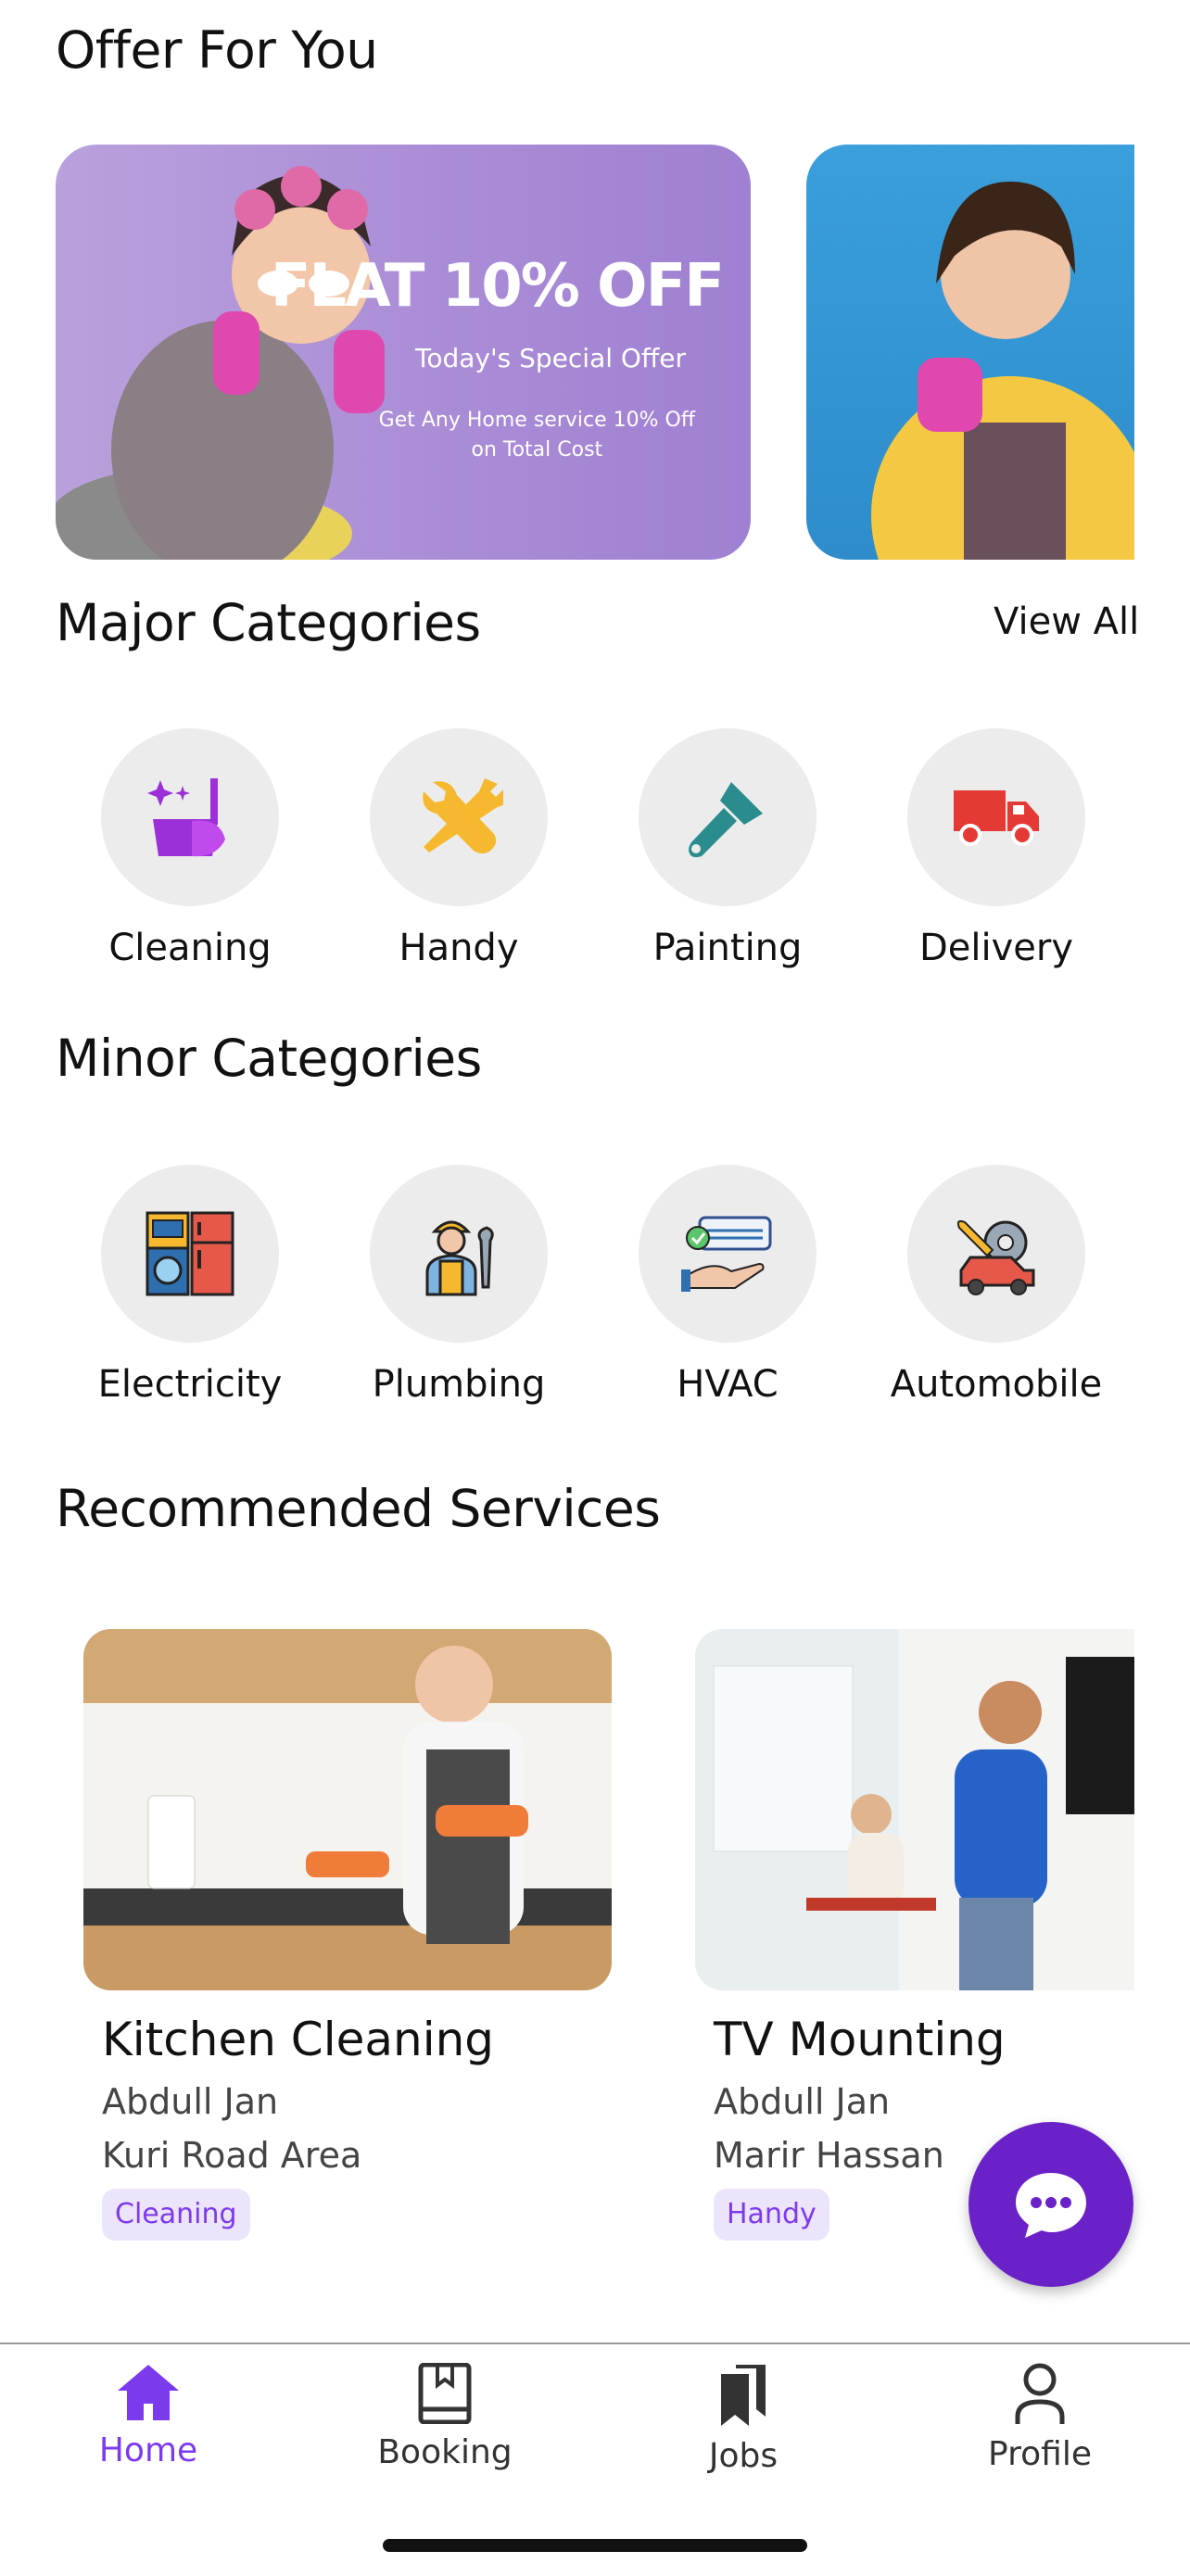 This screenshot has height=2576, width=1190. Describe the element at coordinates (358, 1508) in the screenshot. I see `recommended-title: Recommended Services` at that location.